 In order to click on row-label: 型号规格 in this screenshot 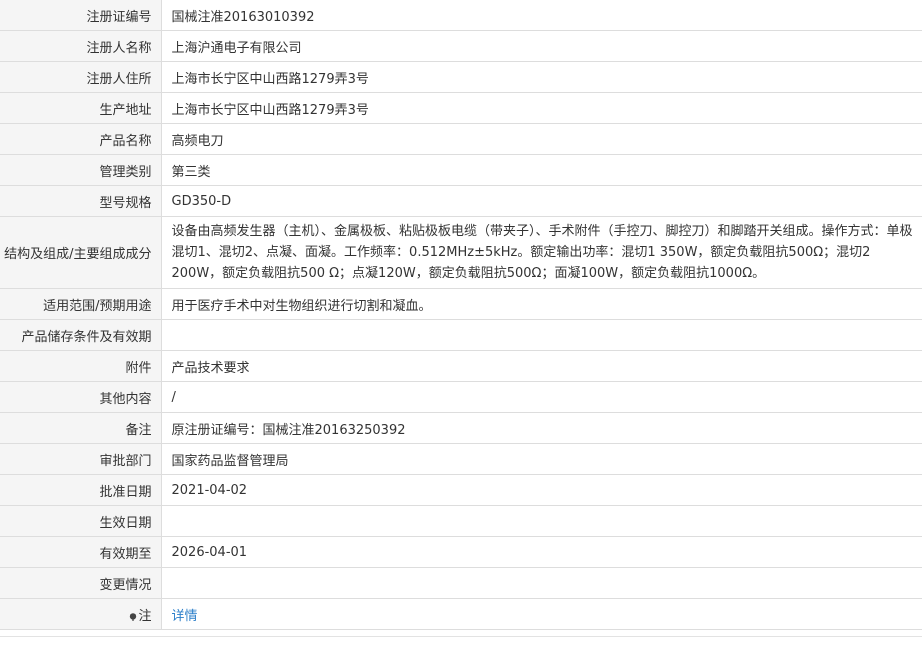, I will do `click(81, 201)`.